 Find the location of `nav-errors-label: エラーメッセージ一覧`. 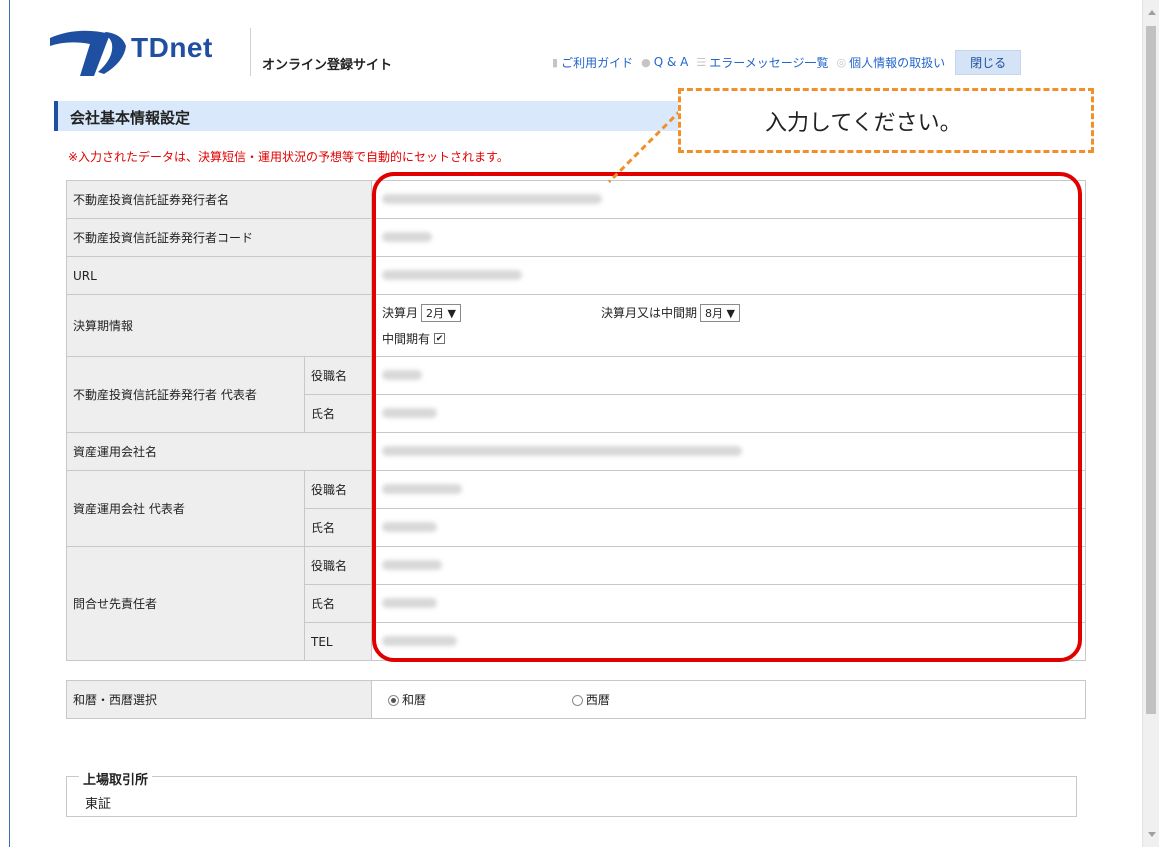

nav-errors-label: エラーメッセージ一覧 is located at coordinates (769, 62).